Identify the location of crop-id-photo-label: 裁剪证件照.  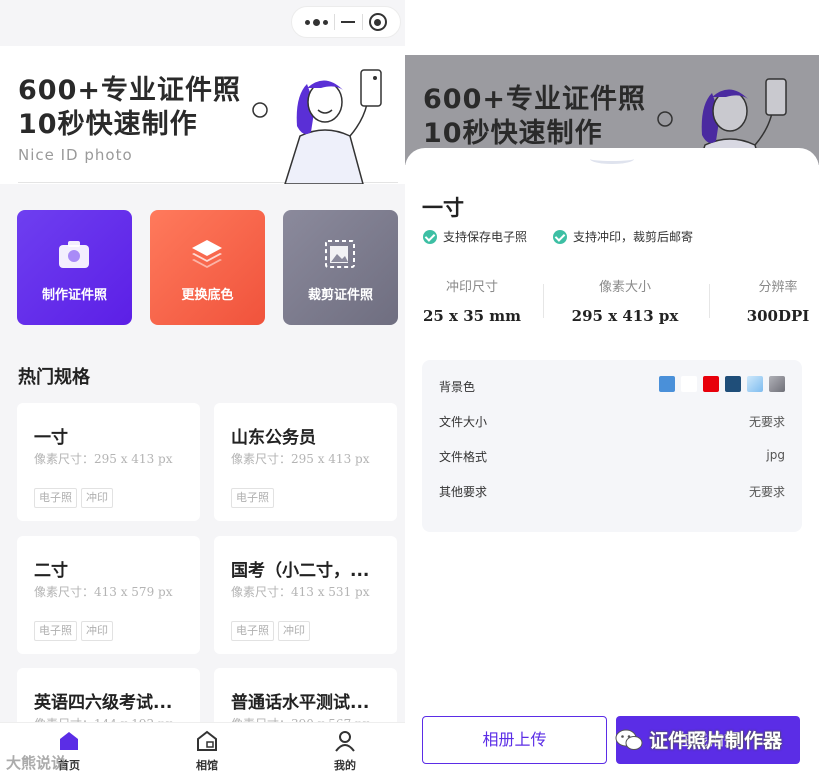
(340, 295).